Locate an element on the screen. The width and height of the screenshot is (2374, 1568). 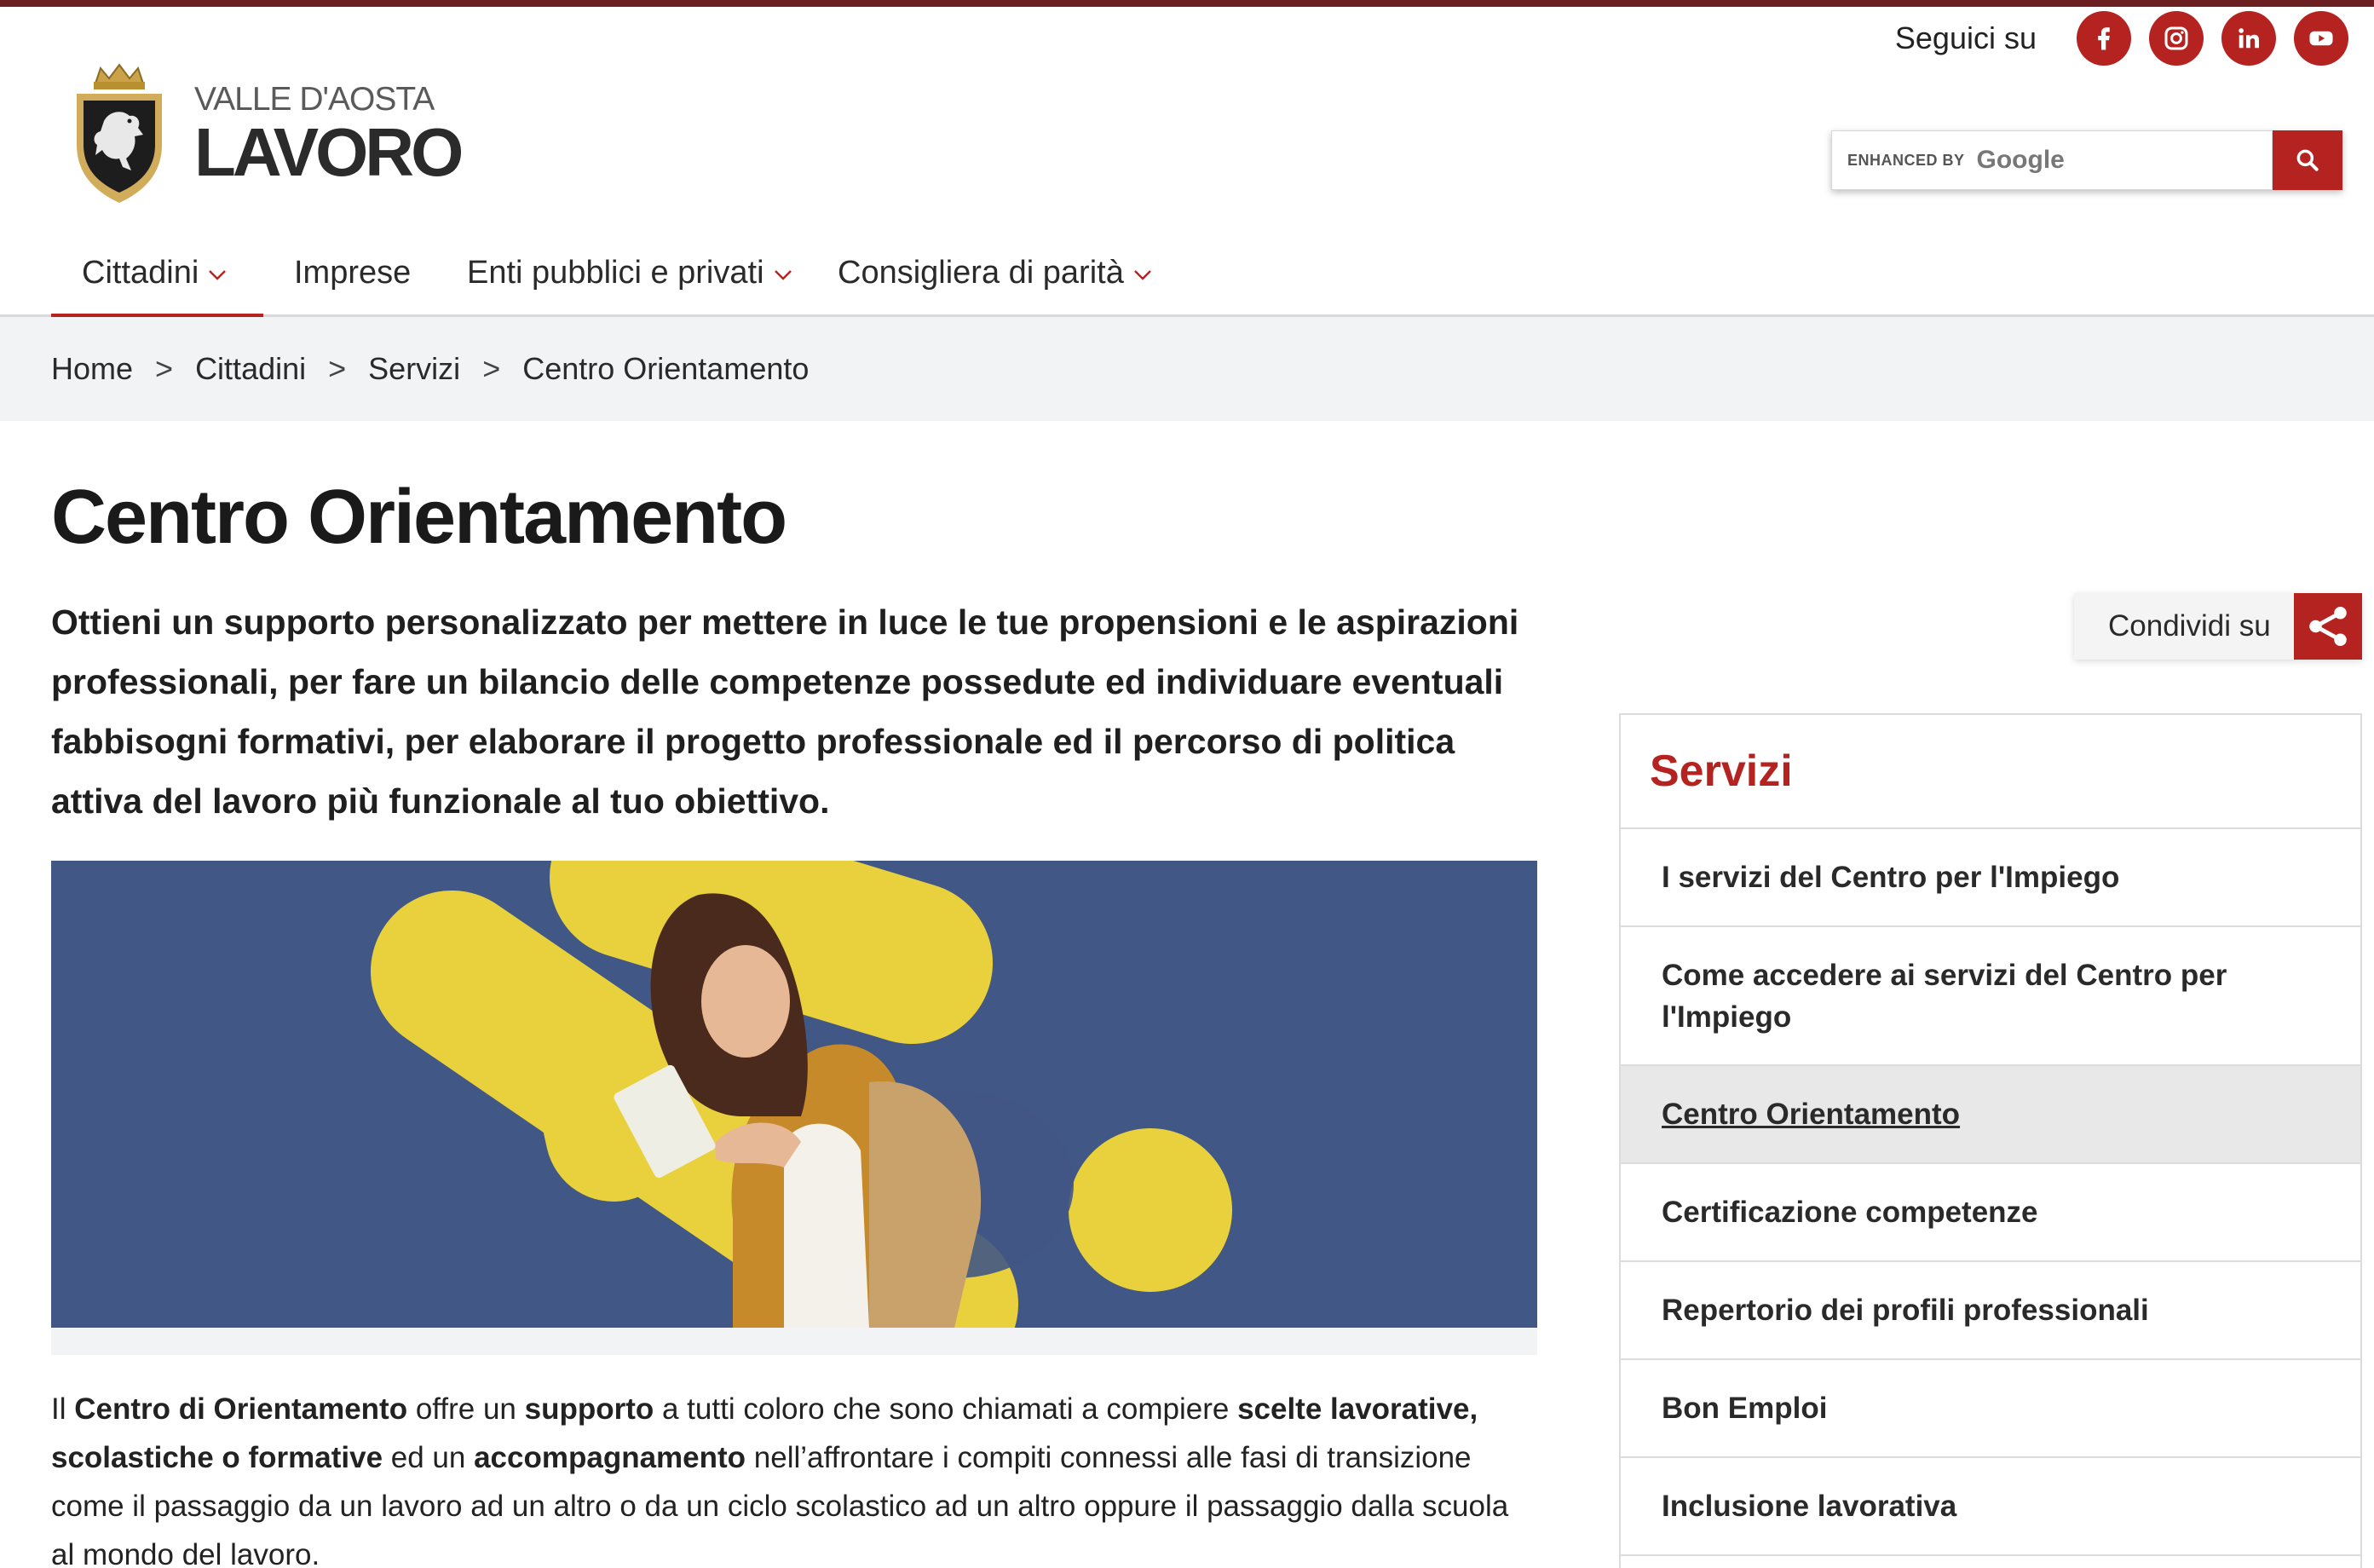
site-logo: VALLE D'AOSTA LAVORO is located at coordinates (267, 134).